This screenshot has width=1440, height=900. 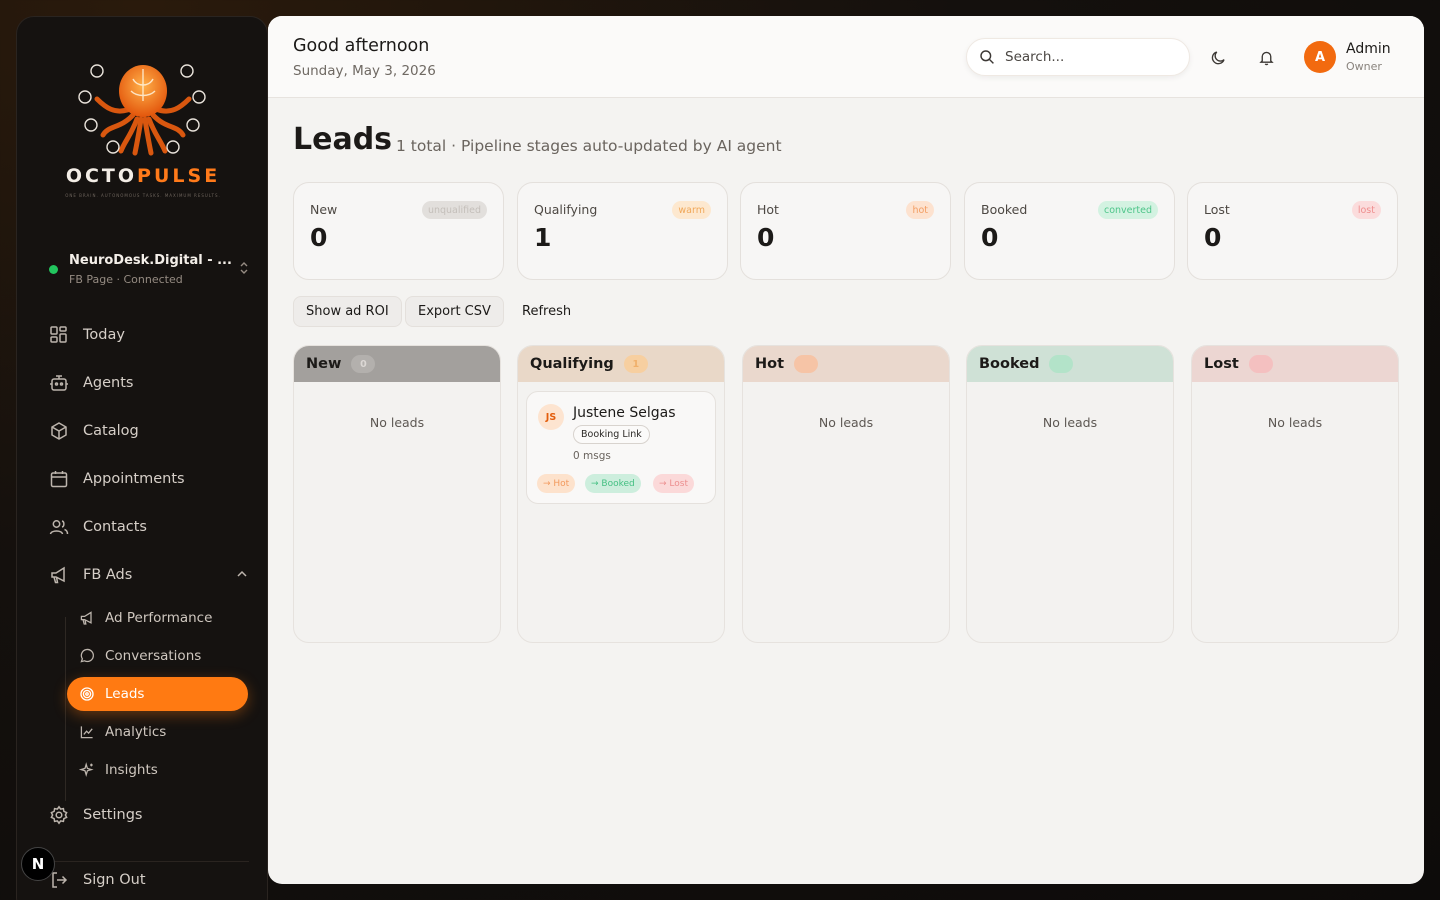 I want to click on show-ad-roi-button: Show ad ROI, so click(x=347, y=311).